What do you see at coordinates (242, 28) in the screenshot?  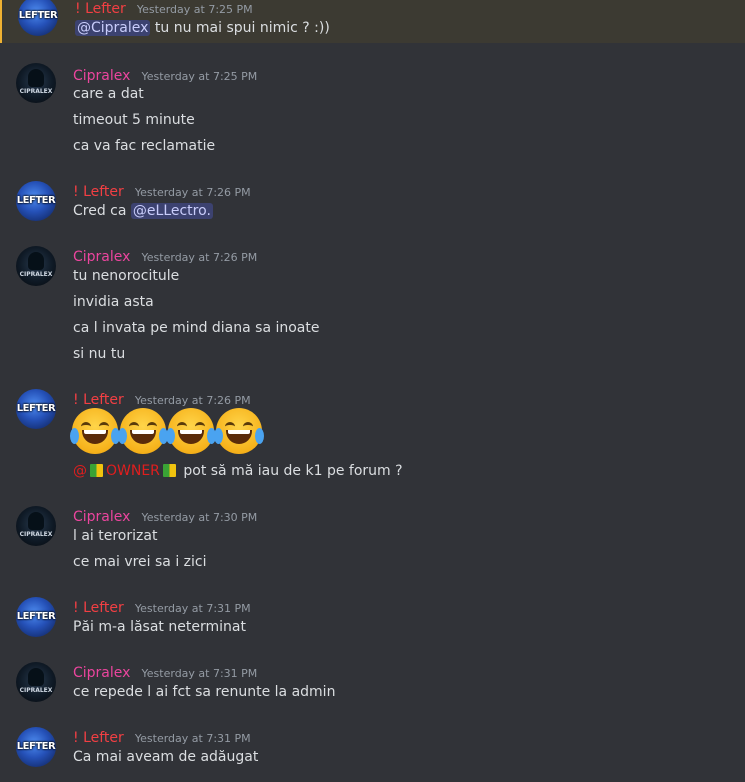 I see `message-text: tu nu mai spui nimic ? :))` at bounding box center [242, 28].